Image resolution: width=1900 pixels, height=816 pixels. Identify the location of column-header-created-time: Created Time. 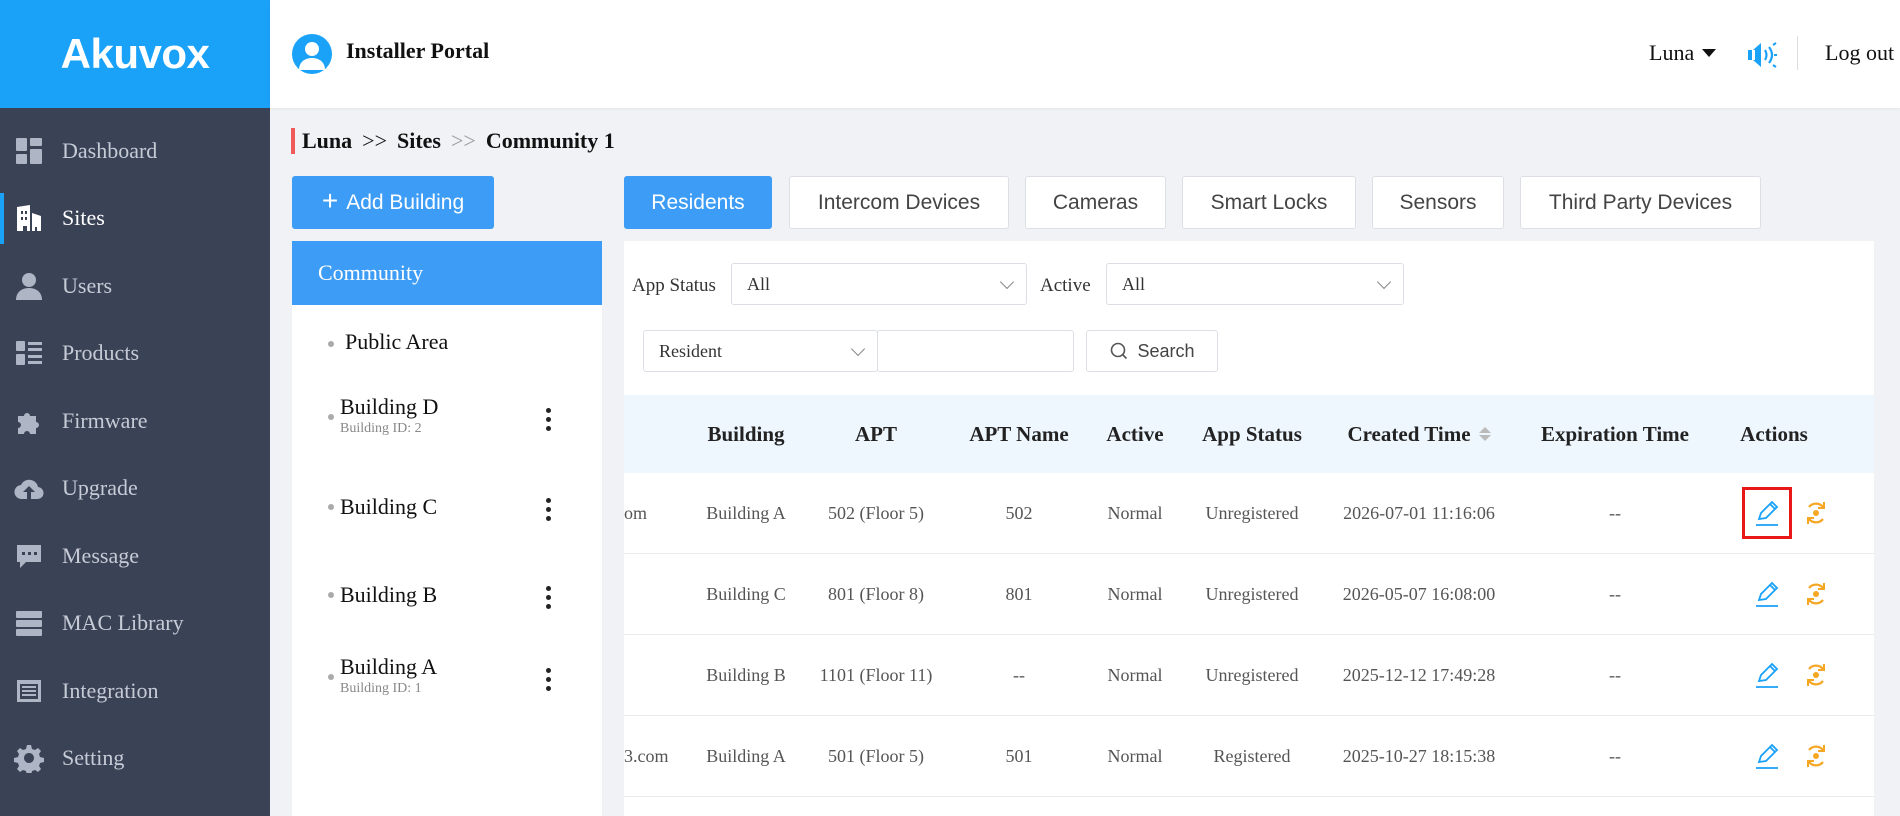
(1419, 434).